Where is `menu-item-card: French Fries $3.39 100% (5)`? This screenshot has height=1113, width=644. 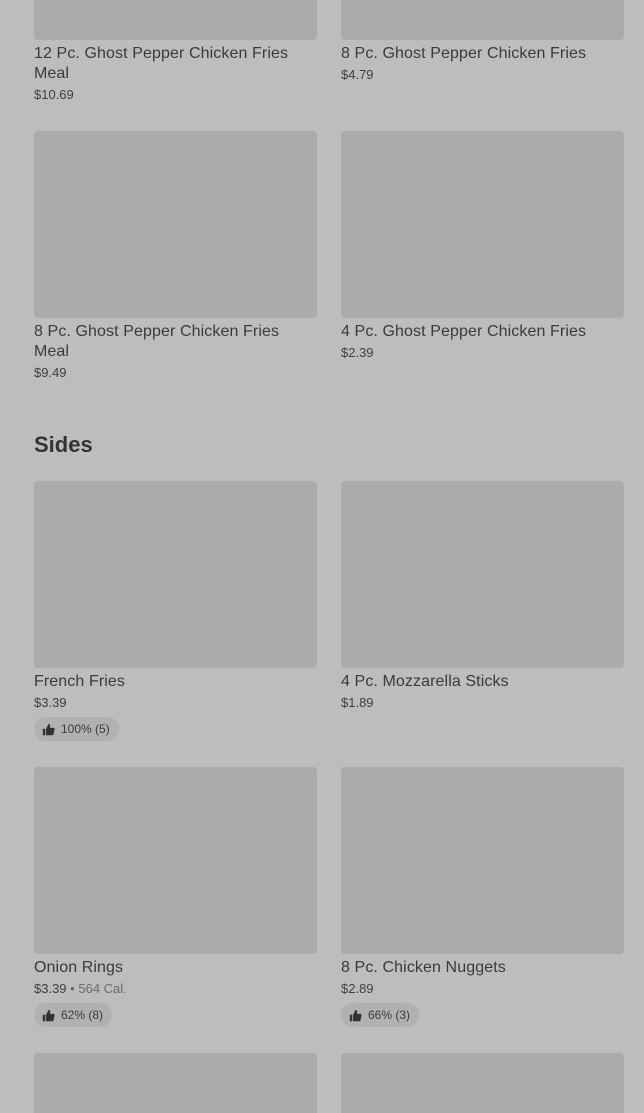
menu-item-card: French Fries $3.39 100% (5) is located at coordinates (175, 611).